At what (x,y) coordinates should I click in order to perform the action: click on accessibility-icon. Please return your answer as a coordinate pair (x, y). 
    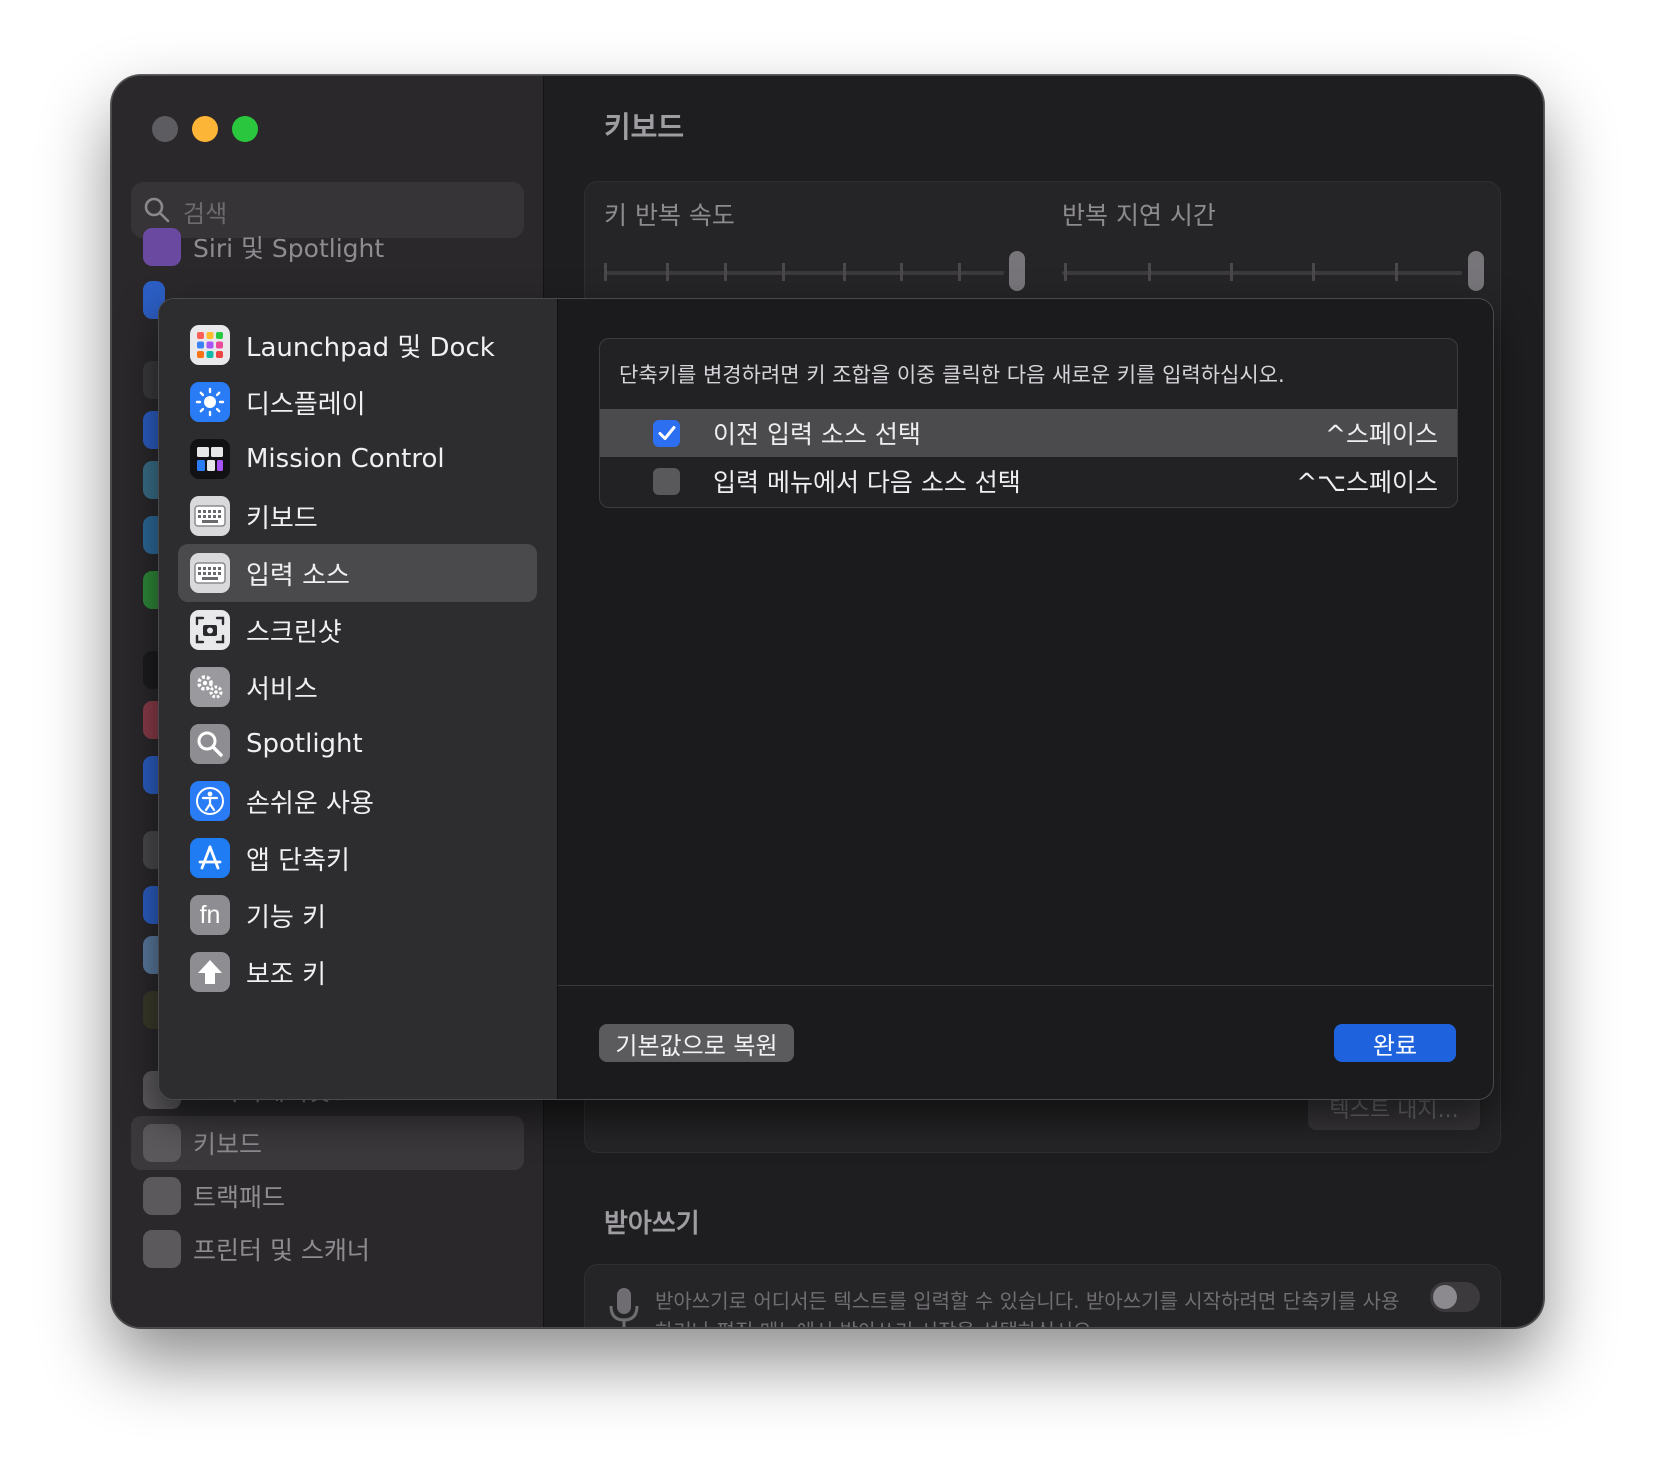
    Looking at the image, I should click on (210, 801).